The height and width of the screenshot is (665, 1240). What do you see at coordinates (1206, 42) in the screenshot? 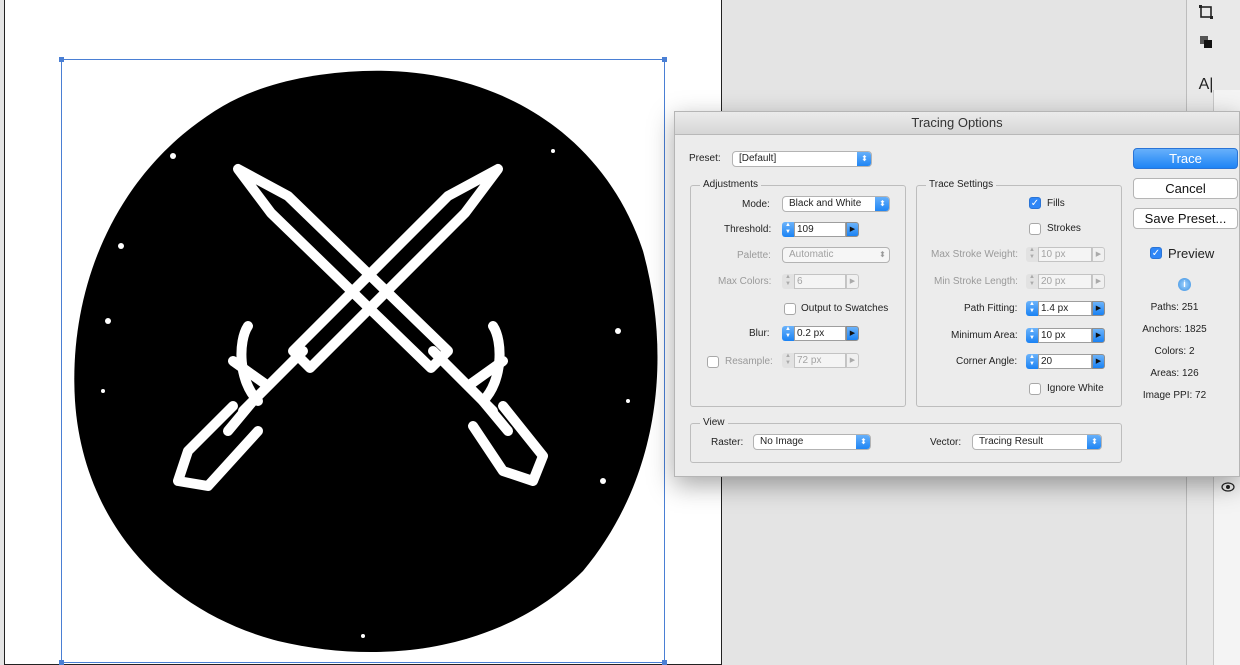
I see `arrange-icon` at bounding box center [1206, 42].